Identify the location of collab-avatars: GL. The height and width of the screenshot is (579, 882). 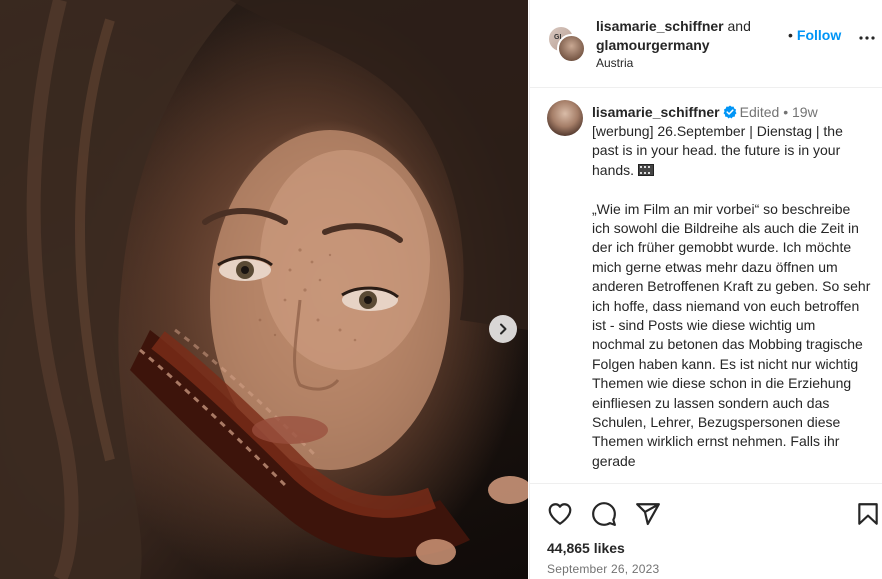
(566, 44).